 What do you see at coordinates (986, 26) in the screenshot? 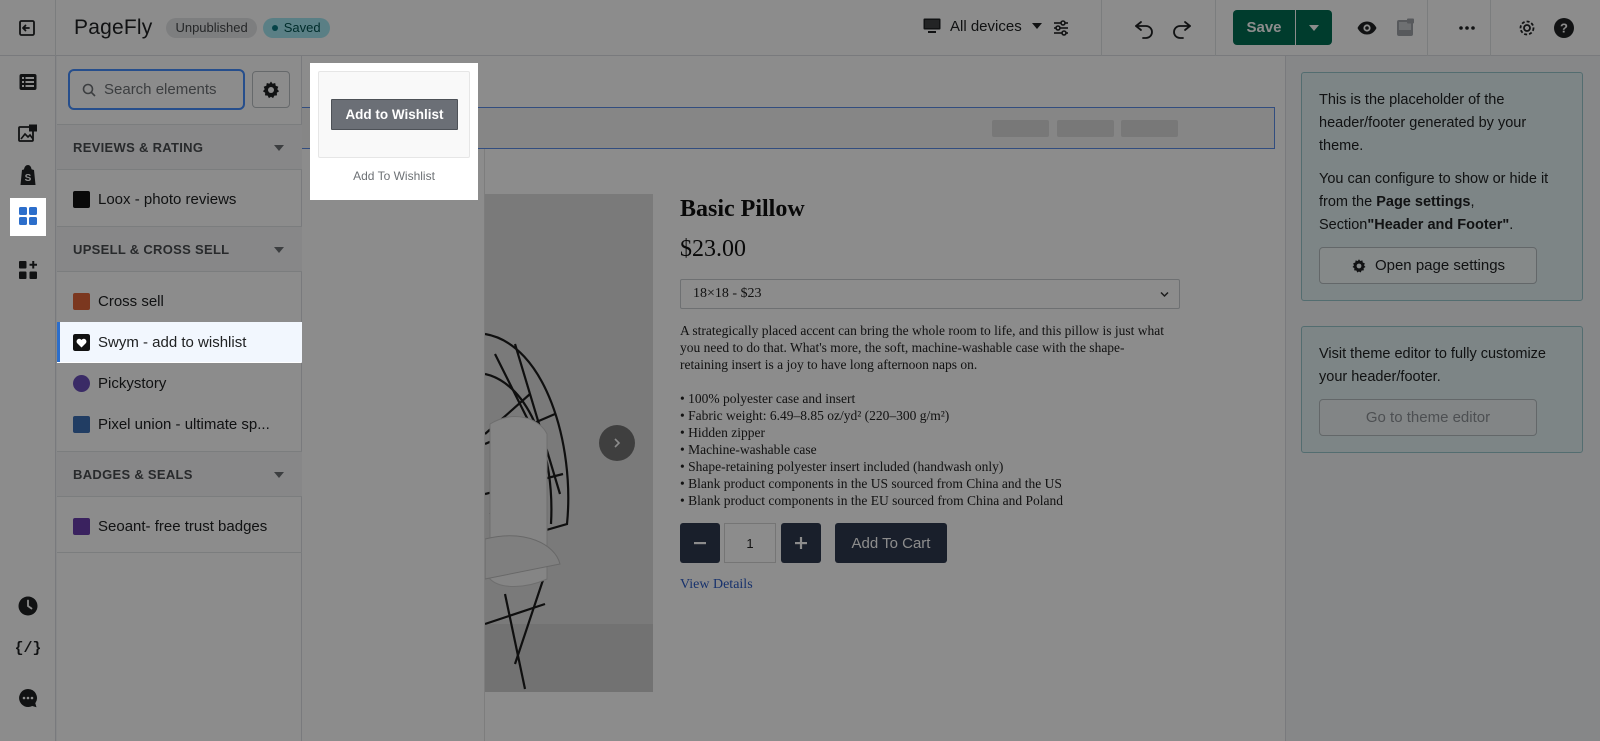
I see `device-selector-label: All devices` at bounding box center [986, 26].